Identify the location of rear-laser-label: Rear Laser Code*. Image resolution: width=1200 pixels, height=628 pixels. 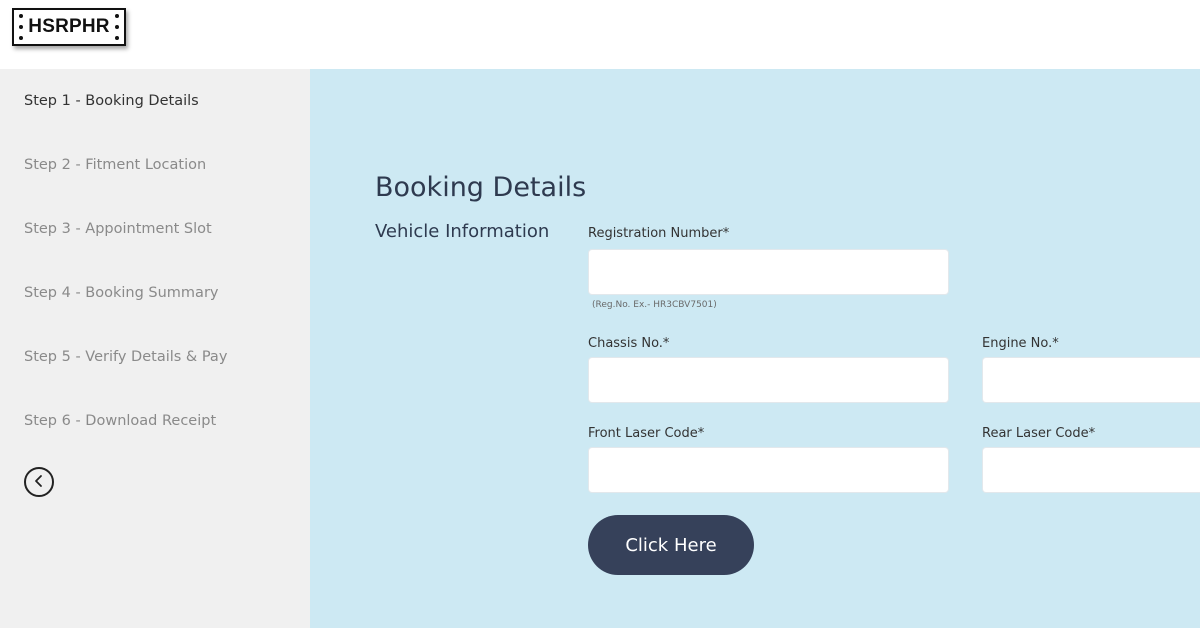
(1039, 433).